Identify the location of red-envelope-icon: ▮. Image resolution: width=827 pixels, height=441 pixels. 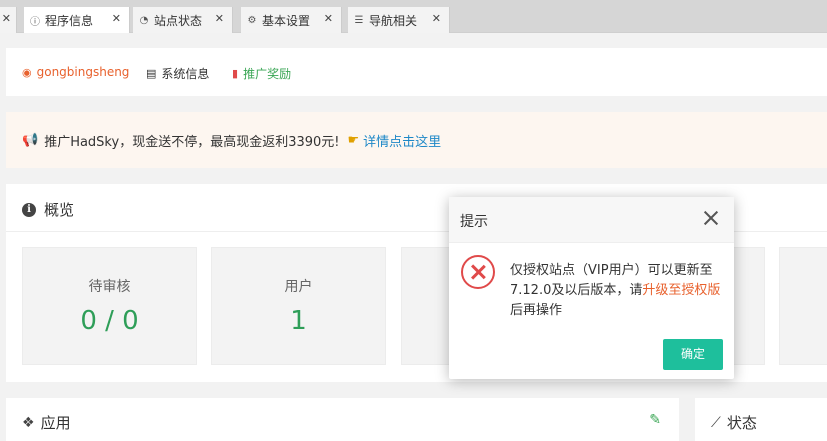
(235, 73).